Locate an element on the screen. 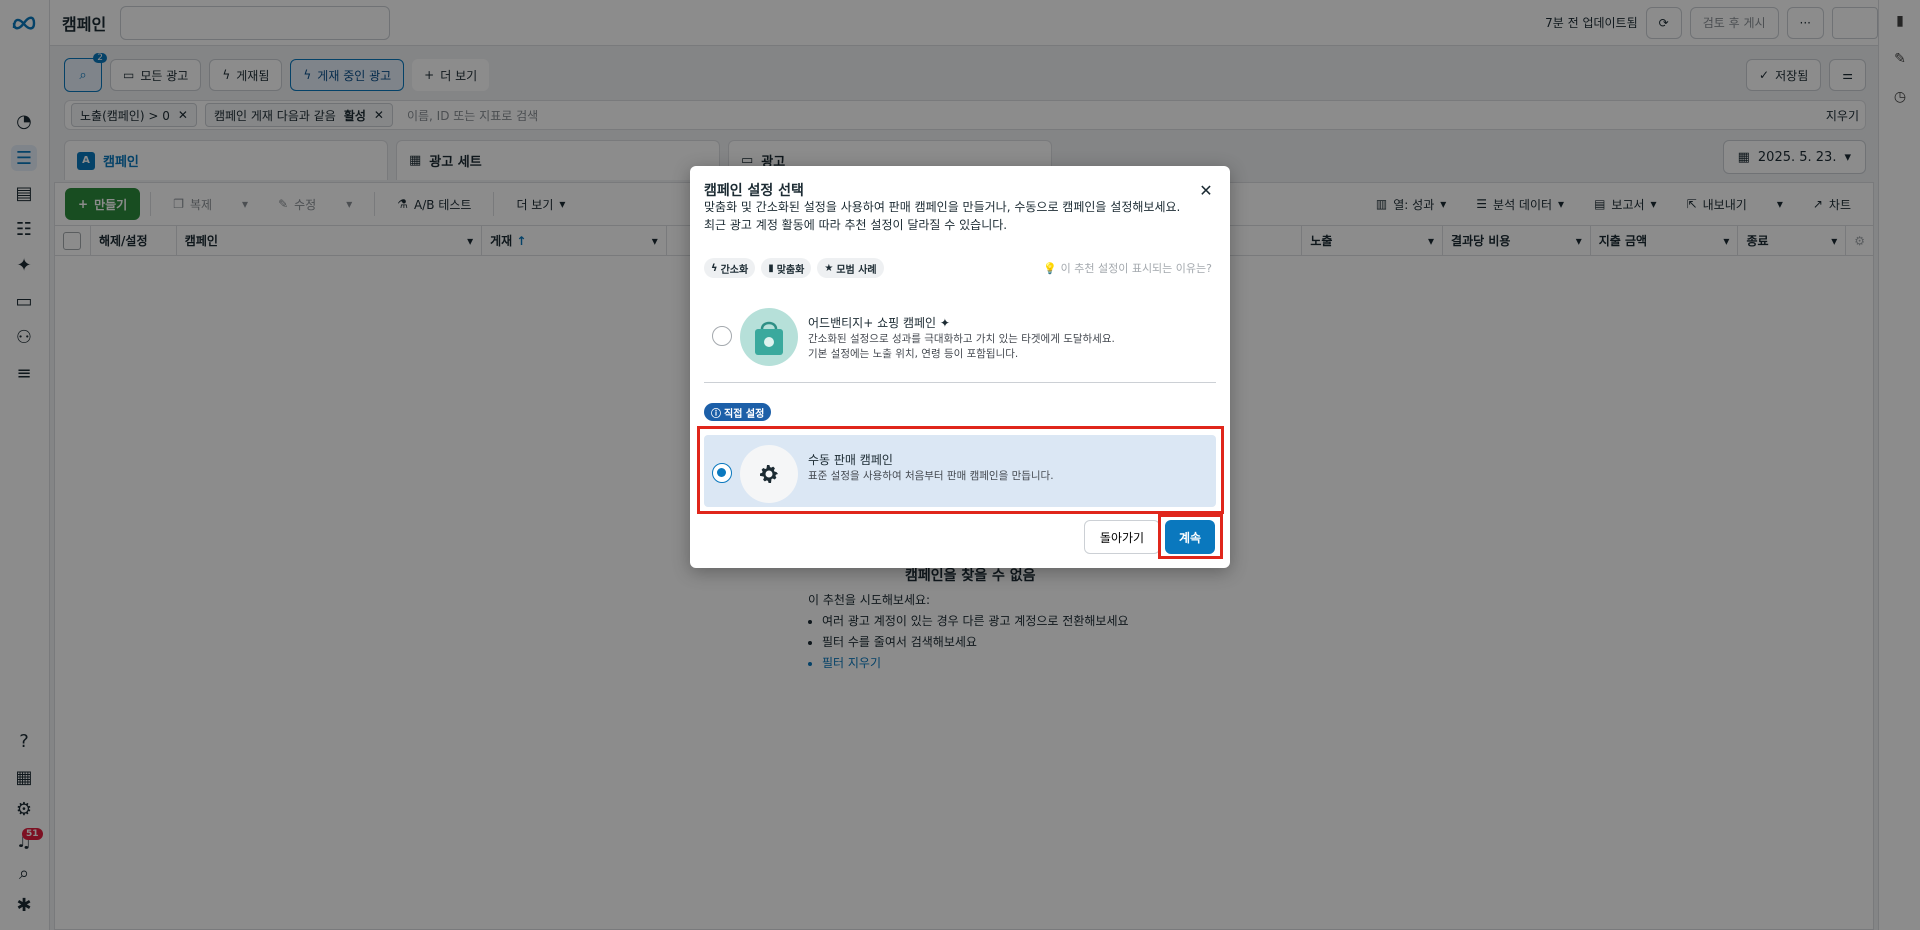 This screenshot has height=930, width=1920. lightbulb-icon: 💡 is located at coordinates (1050, 268).